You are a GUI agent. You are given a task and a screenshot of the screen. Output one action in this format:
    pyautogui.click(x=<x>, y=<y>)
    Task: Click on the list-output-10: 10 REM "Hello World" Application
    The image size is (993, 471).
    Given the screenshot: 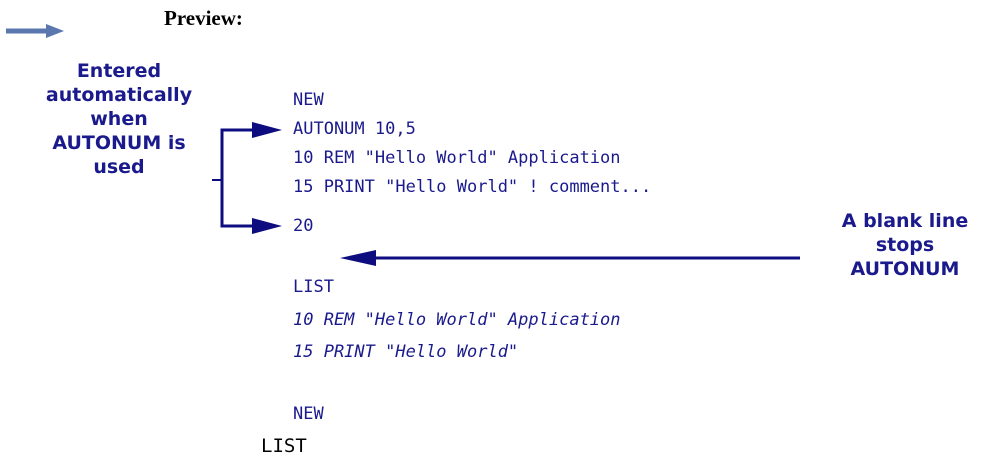 What is the action you would take?
    pyautogui.click(x=457, y=320)
    